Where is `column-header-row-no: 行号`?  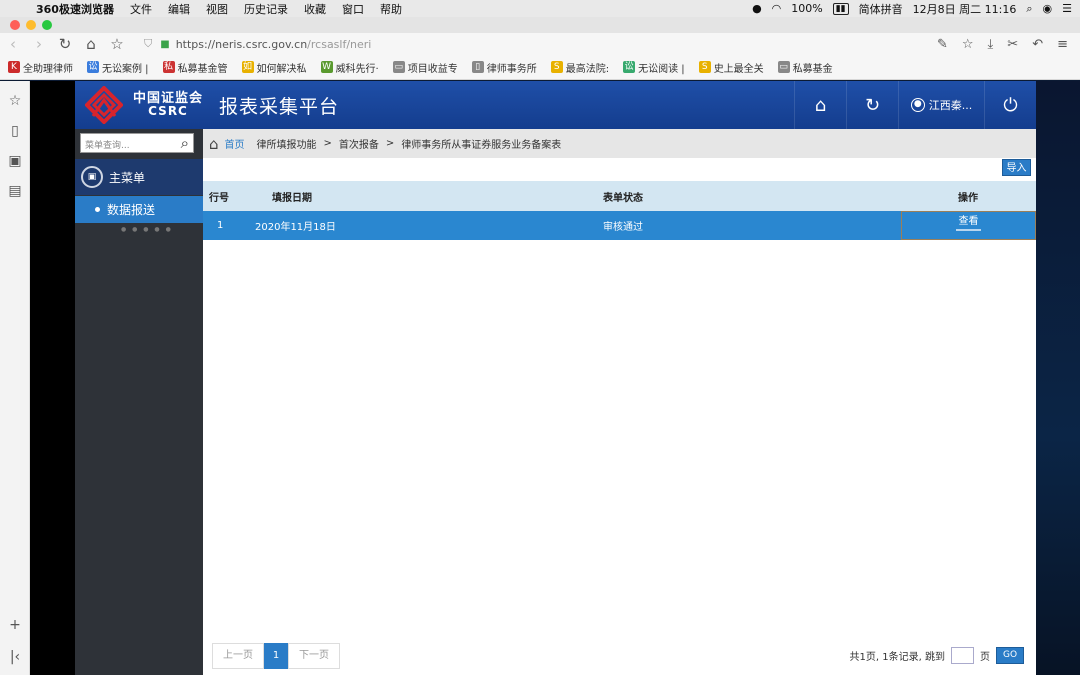 column-header-row-no: 行号 is located at coordinates (219, 198).